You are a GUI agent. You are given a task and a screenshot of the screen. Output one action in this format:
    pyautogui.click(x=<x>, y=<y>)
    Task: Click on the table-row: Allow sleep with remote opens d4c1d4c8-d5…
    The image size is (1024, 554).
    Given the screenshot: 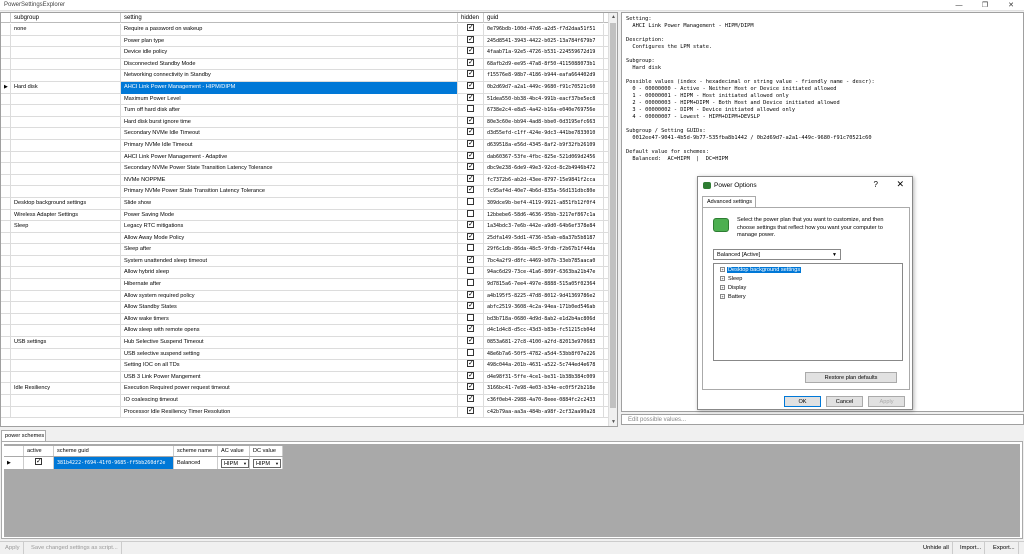 What is the action you would take?
    pyautogui.click(x=305, y=331)
    